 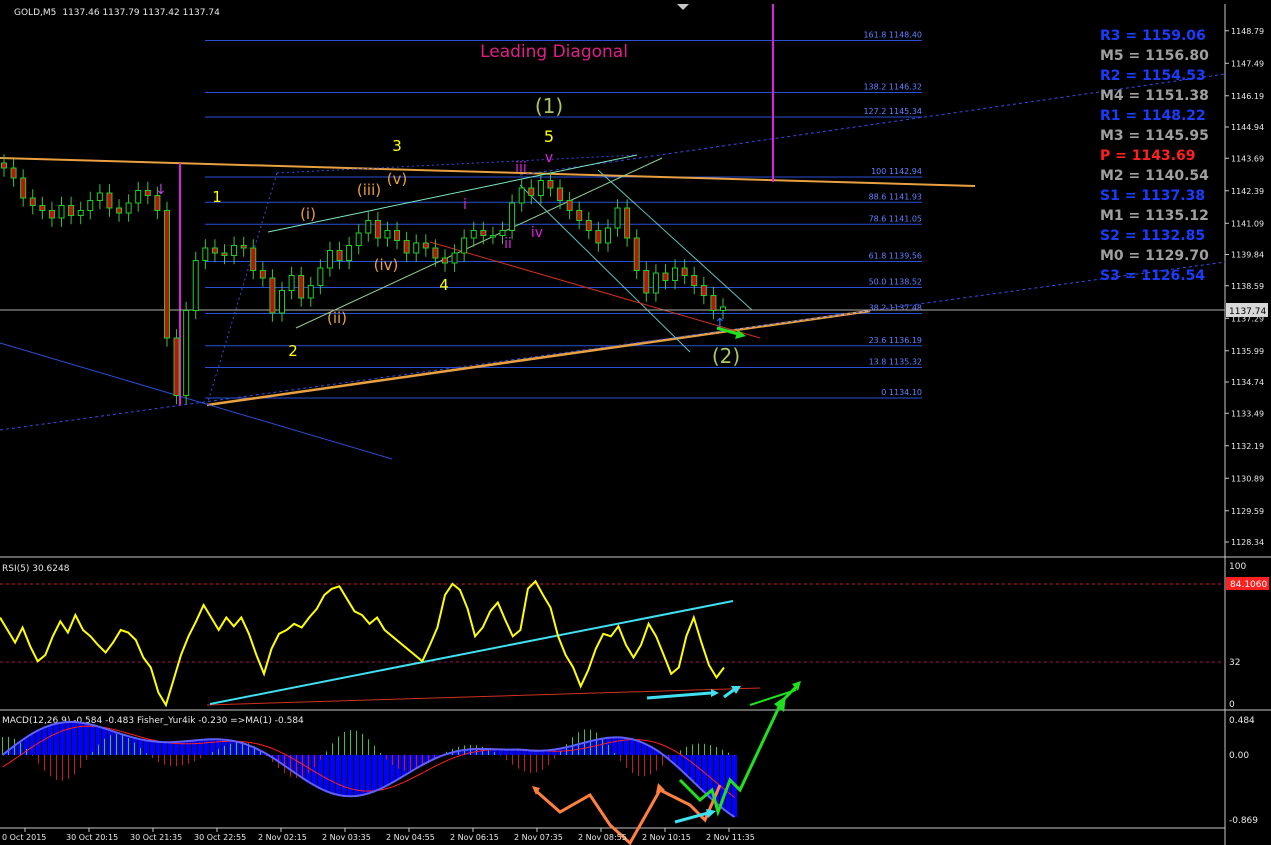 I want to click on svg-text: -0.869, so click(x=1243, y=821).